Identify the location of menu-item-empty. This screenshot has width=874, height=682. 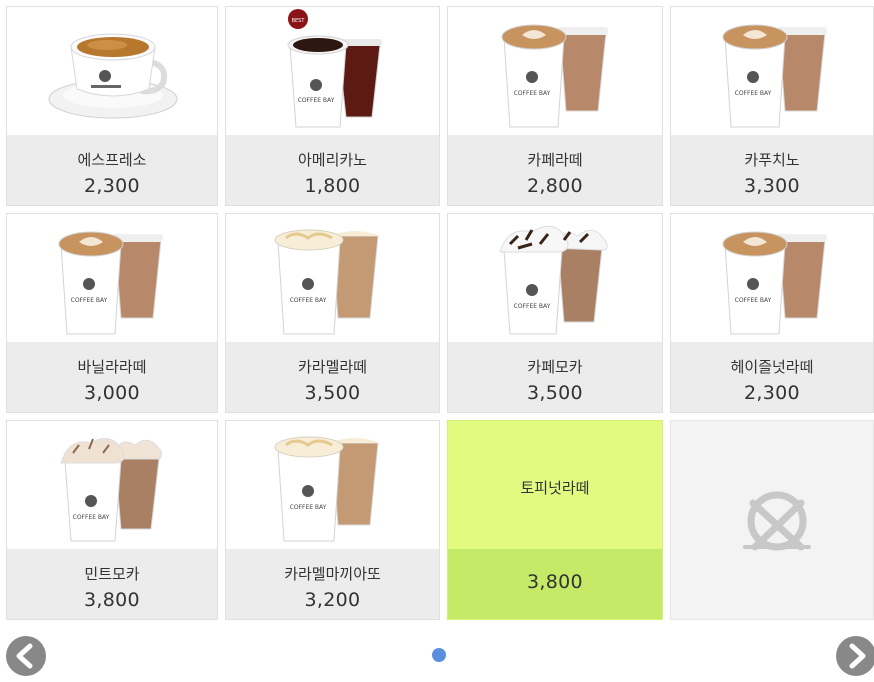
(772, 520).